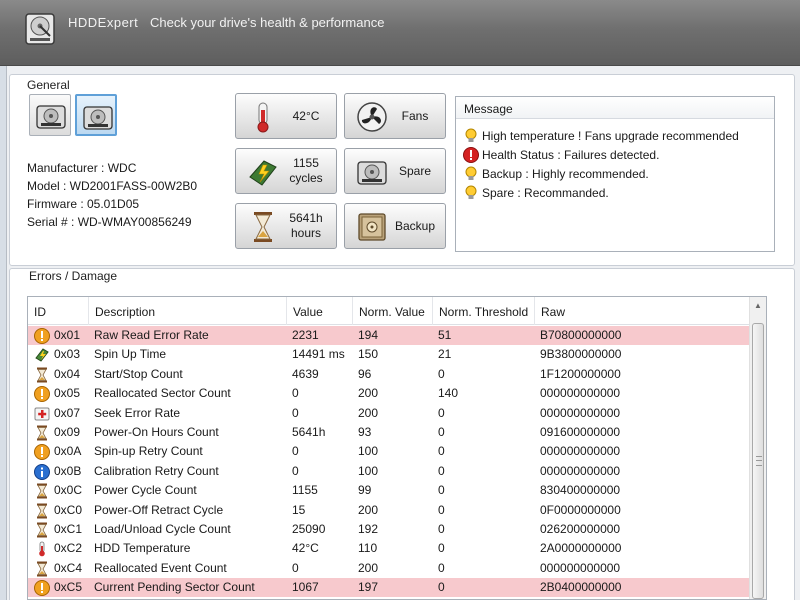  Describe the element at coordinates (448, 393) in the screenshot. I see `cell-thresh: 140` at that location.